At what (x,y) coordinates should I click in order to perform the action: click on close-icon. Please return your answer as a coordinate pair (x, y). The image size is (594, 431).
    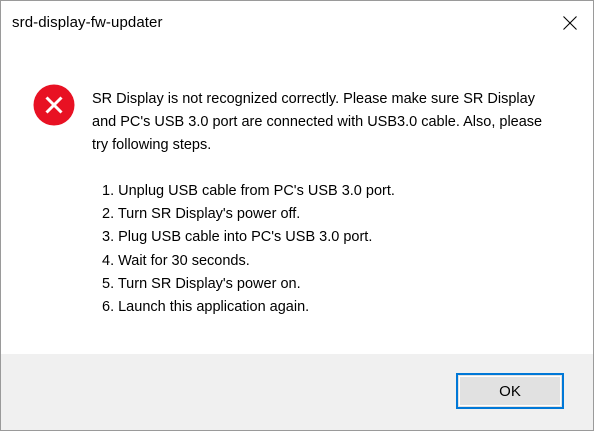
    Looking at the image, I should click on (570, 23).